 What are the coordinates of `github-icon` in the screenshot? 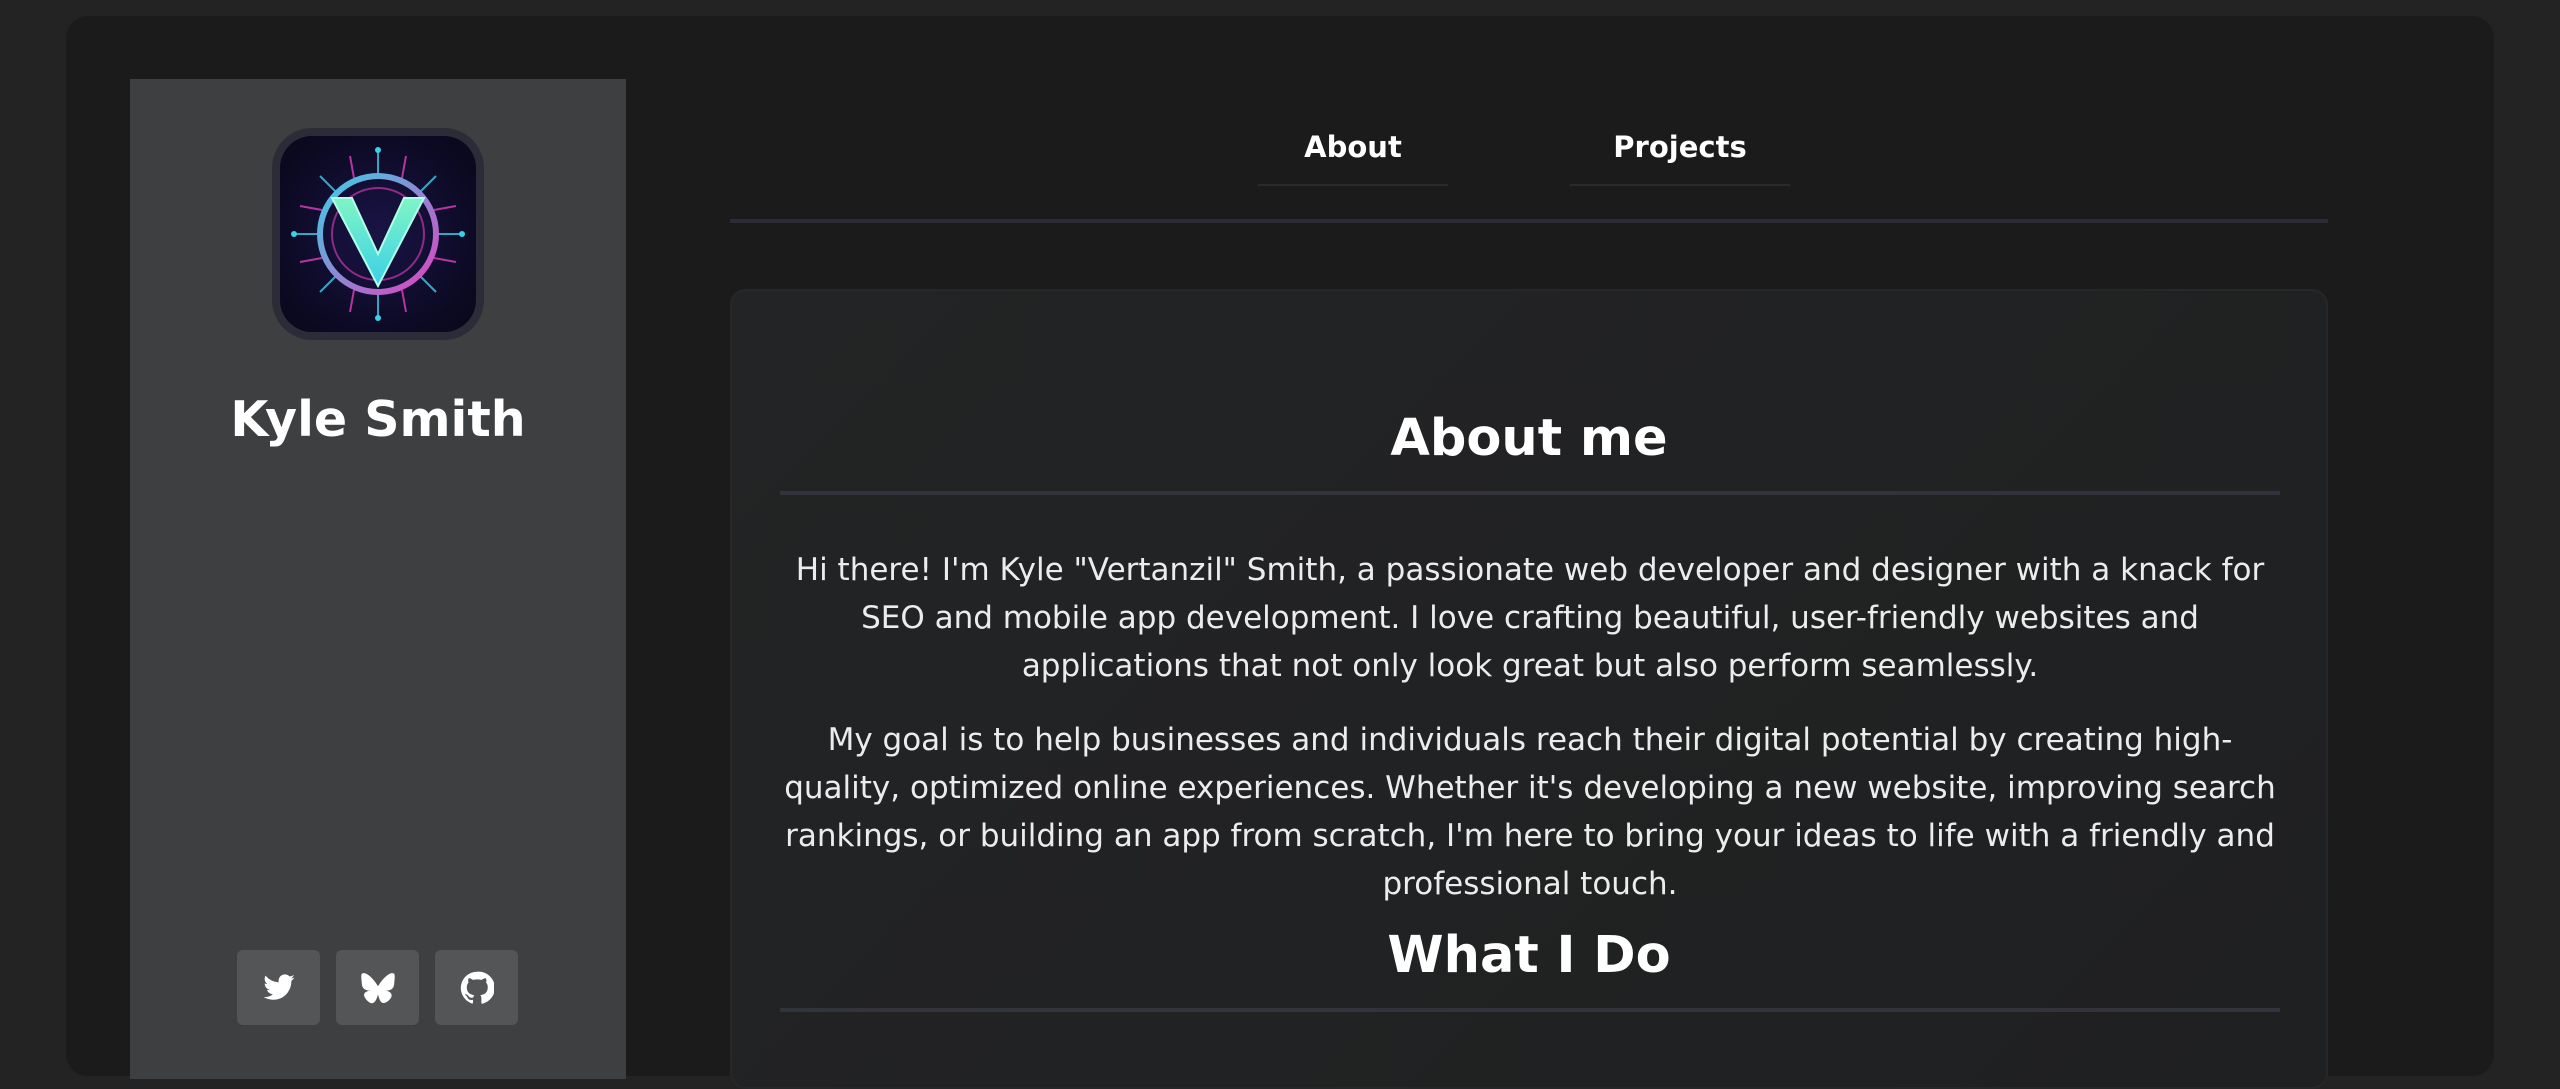 It's located at (477, 987).